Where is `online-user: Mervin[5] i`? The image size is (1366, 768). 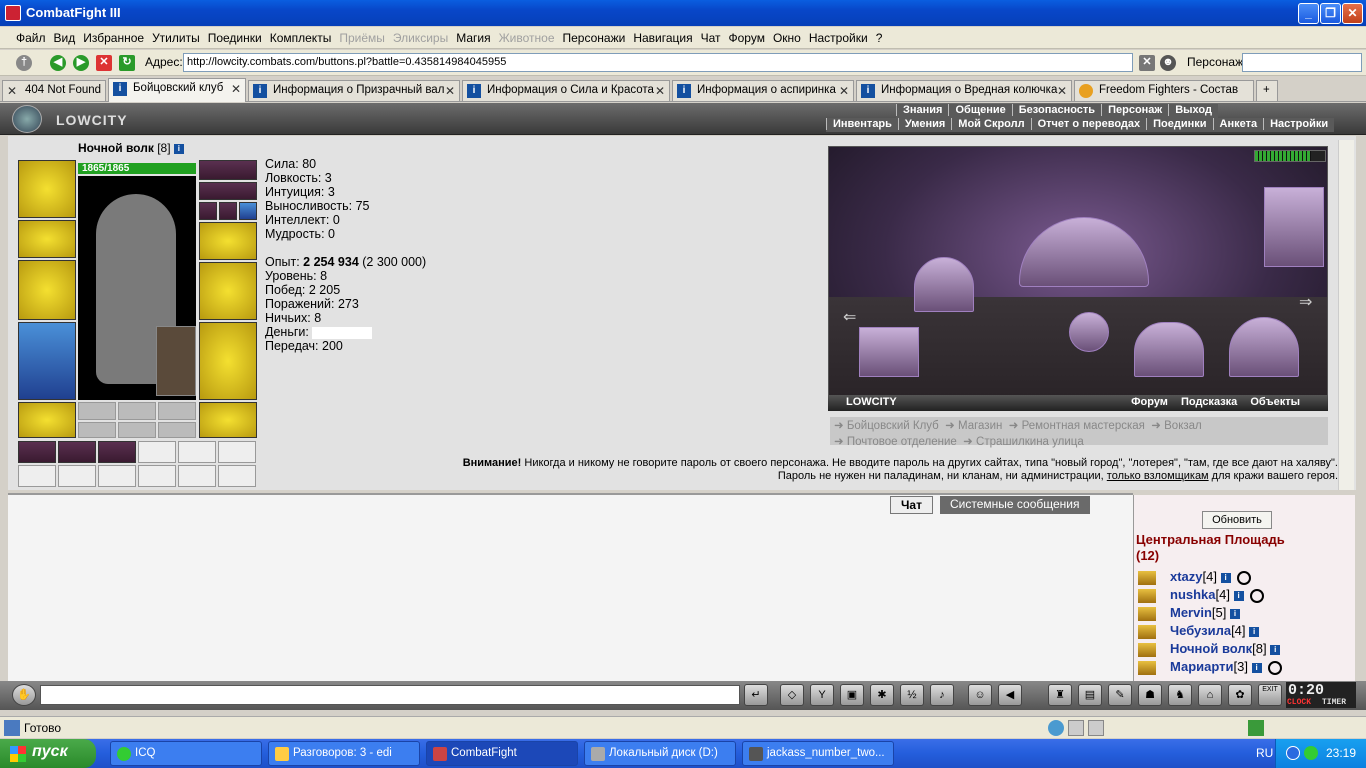
online-user: Mervin[5] i is located at coordinates (1189, 613).